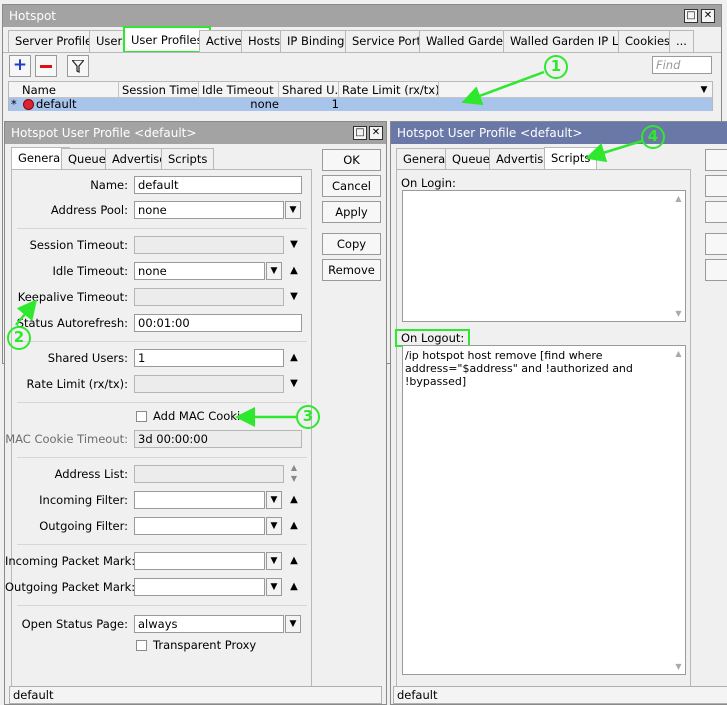 This screenshot has height=705, width=727. I want to click on name-label: Name:, so click(109, 185).